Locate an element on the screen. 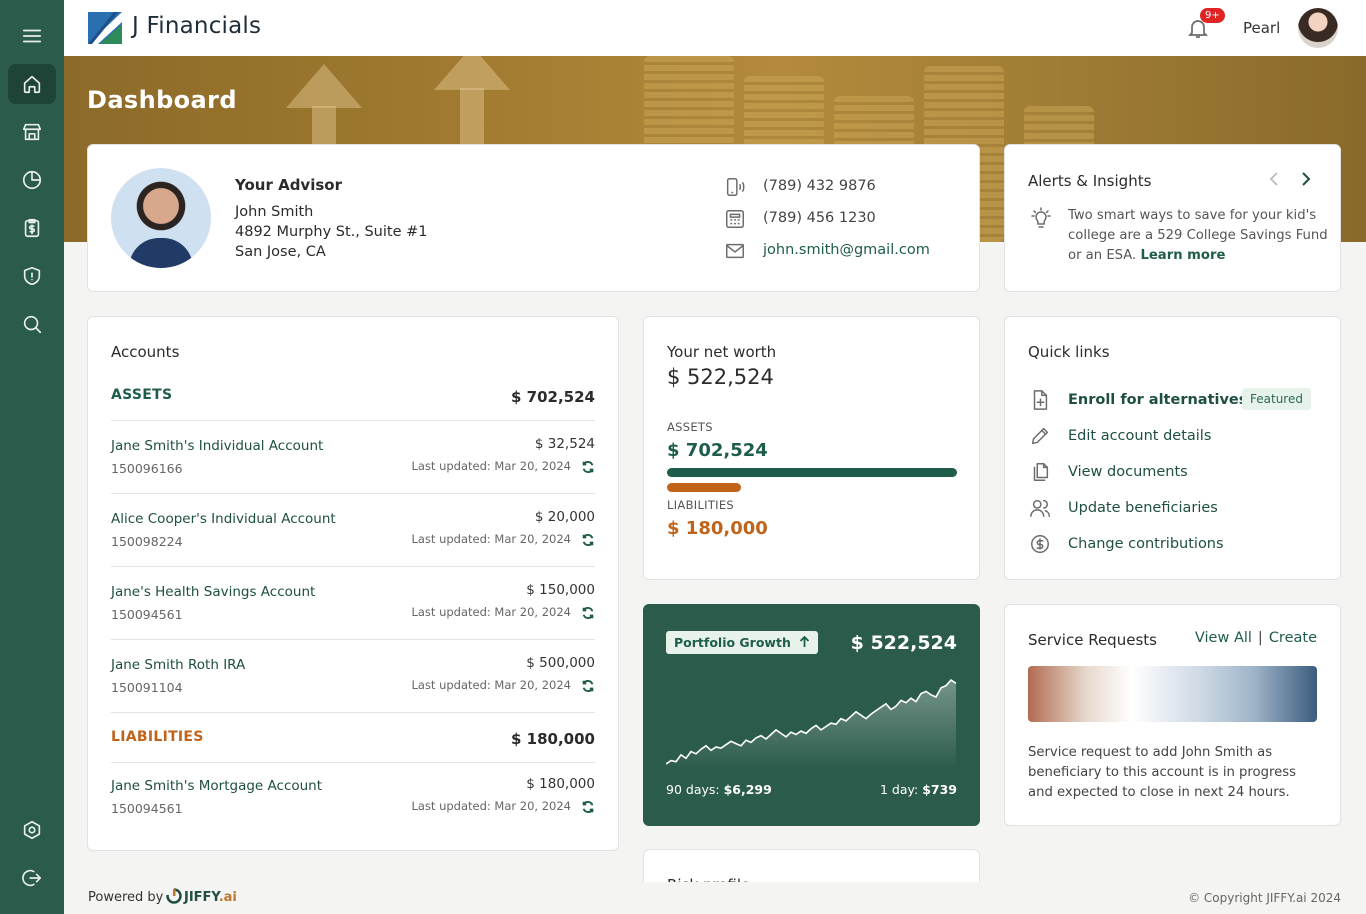 The width and height of the screenshot is (1366, 914). office-phone-icon is located at coordinates (735, 219).